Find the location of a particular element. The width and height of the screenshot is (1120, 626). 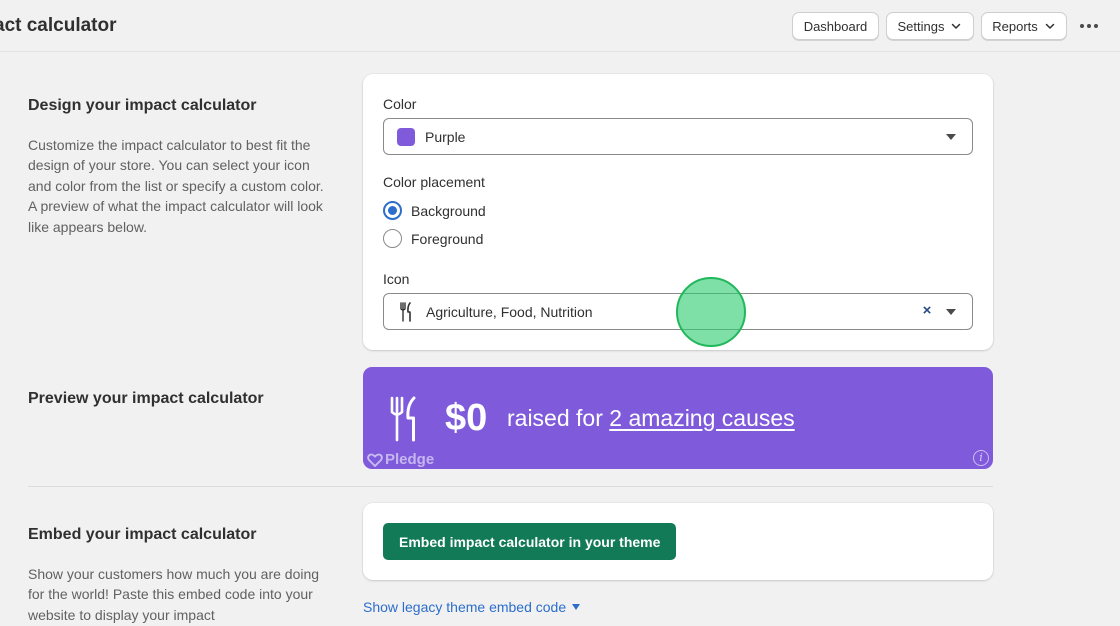

color-label: Color is located at coordinates (400, 104).